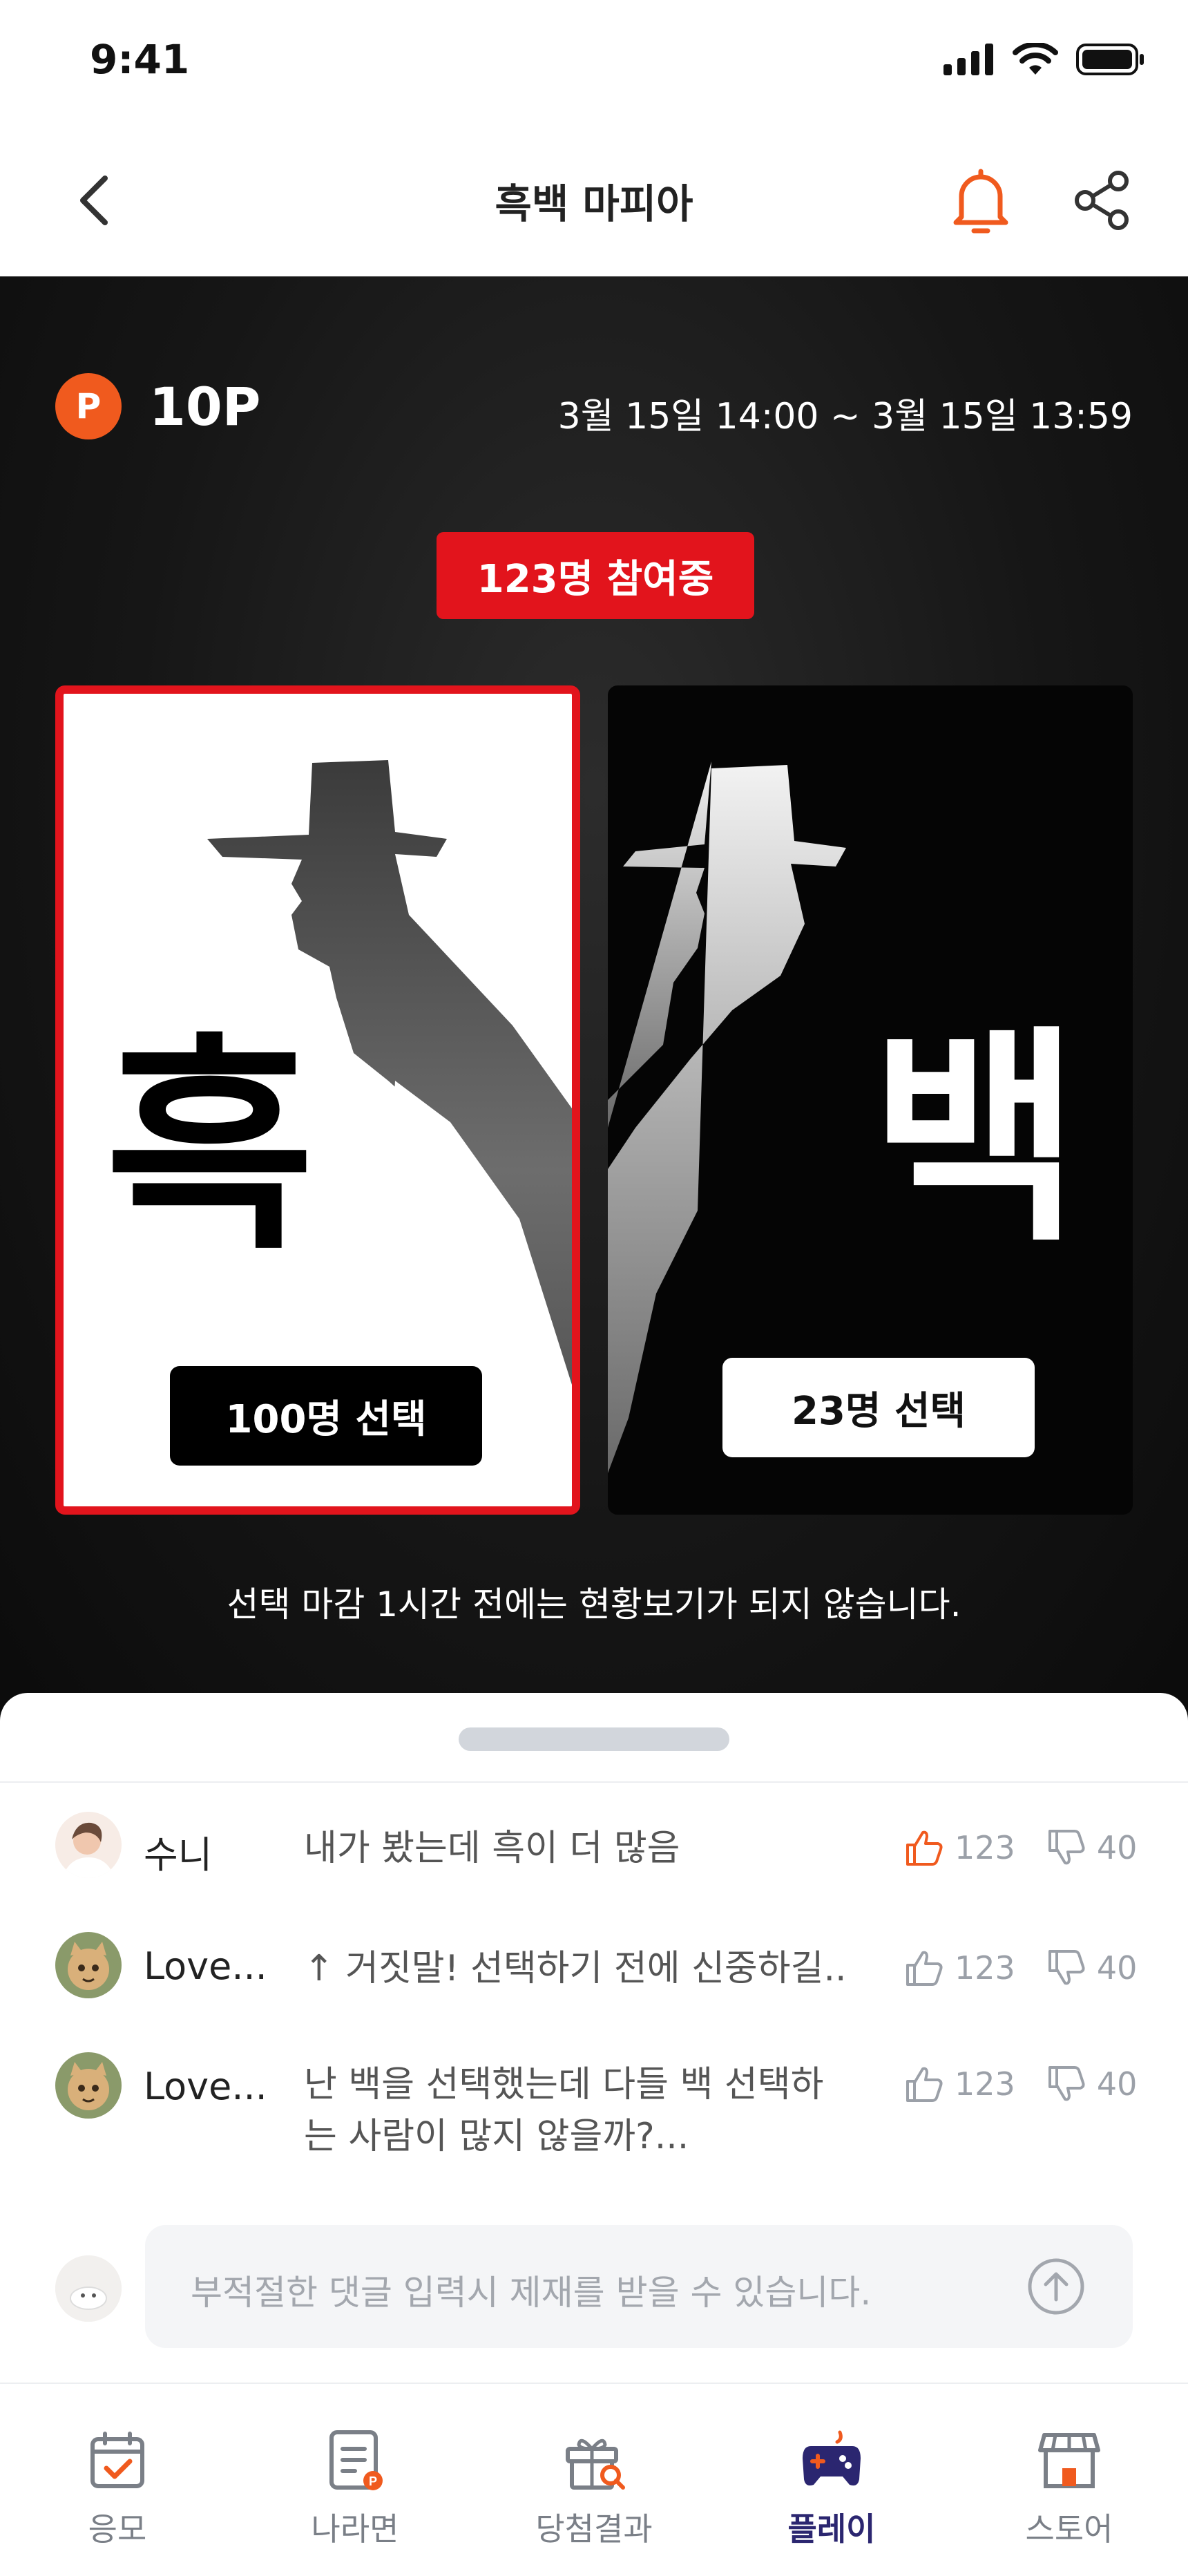 The height and width of the screenshot is (2576, 1188). Describe the element at coordinates (355, 2529) in the screenshot. I see `nav-label: 나라면` at that location.